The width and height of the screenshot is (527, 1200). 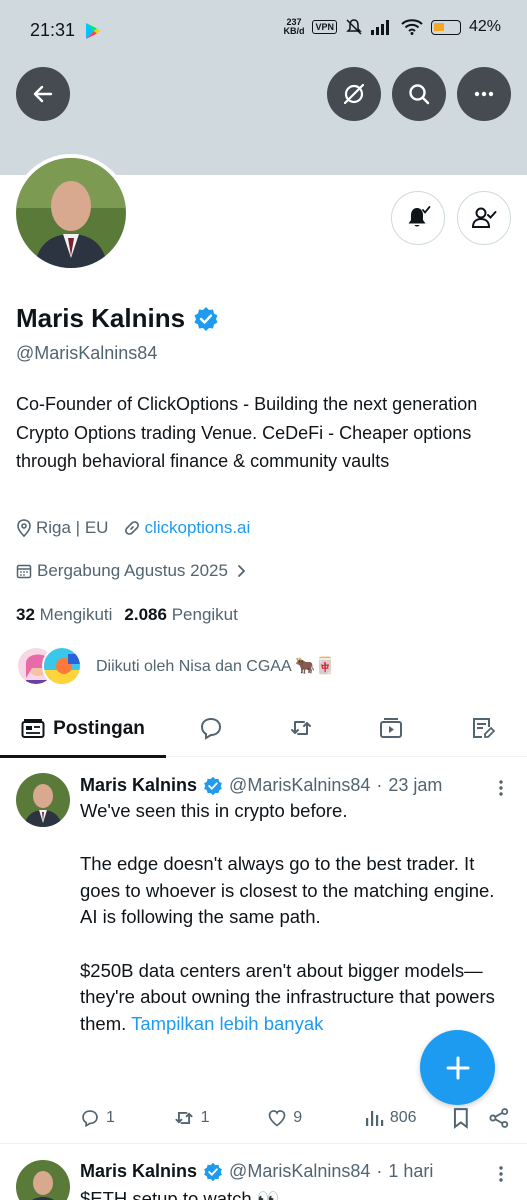 What do you see at coordinates (461, 1118) in the screenshot?
I see `bookmark-icon` at bounding box center [461, 1118].